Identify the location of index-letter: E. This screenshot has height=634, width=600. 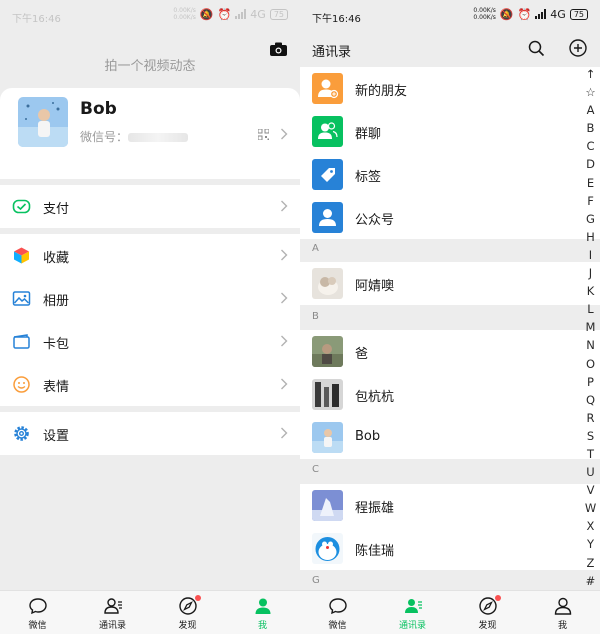
(590, 183).